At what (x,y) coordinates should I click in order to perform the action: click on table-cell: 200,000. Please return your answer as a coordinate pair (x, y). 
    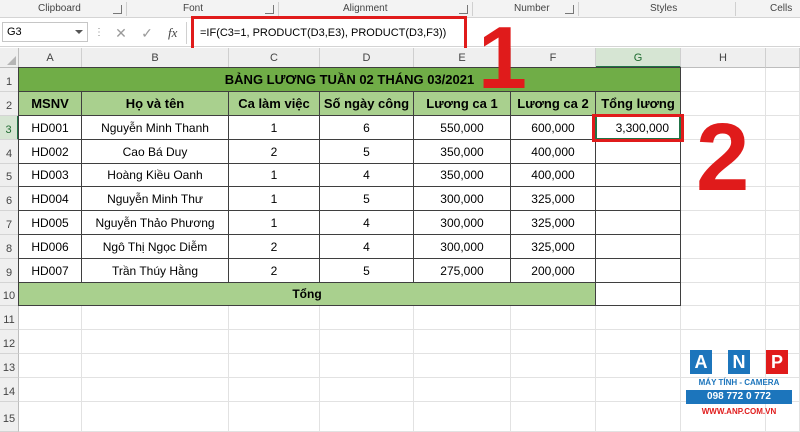
    Looking at the image, I should click on (553, 270).